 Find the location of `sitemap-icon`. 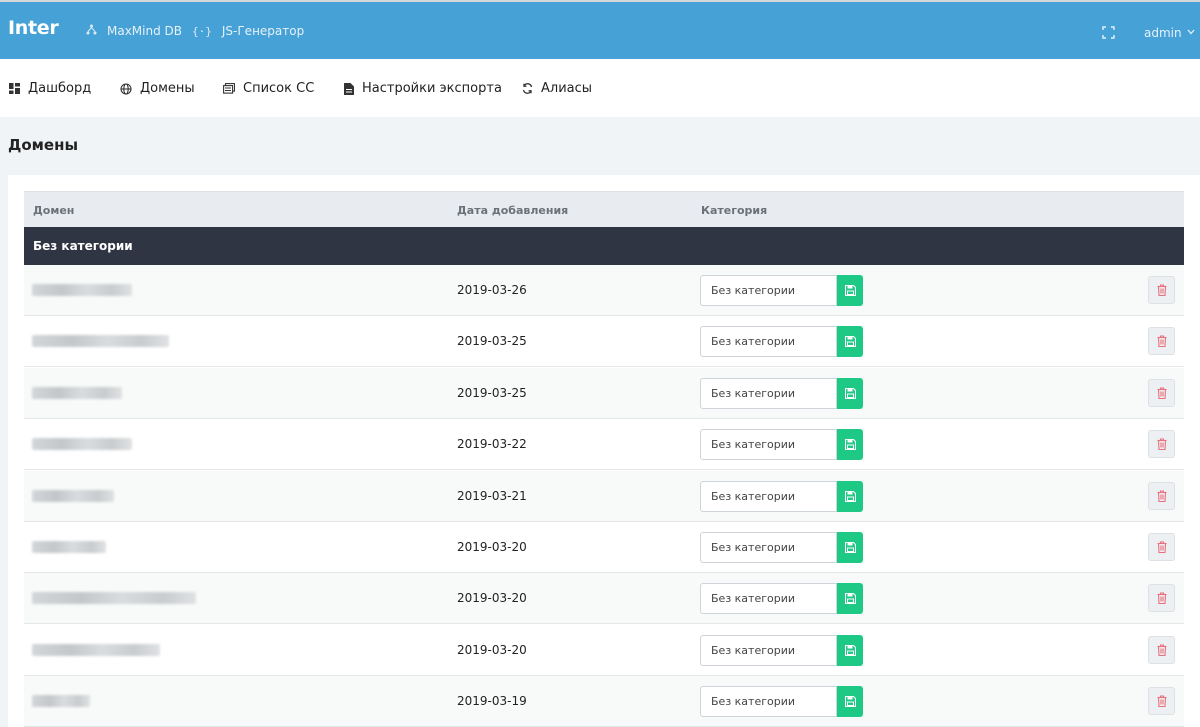

sitemap-icon is located at coordinates (91, 31).